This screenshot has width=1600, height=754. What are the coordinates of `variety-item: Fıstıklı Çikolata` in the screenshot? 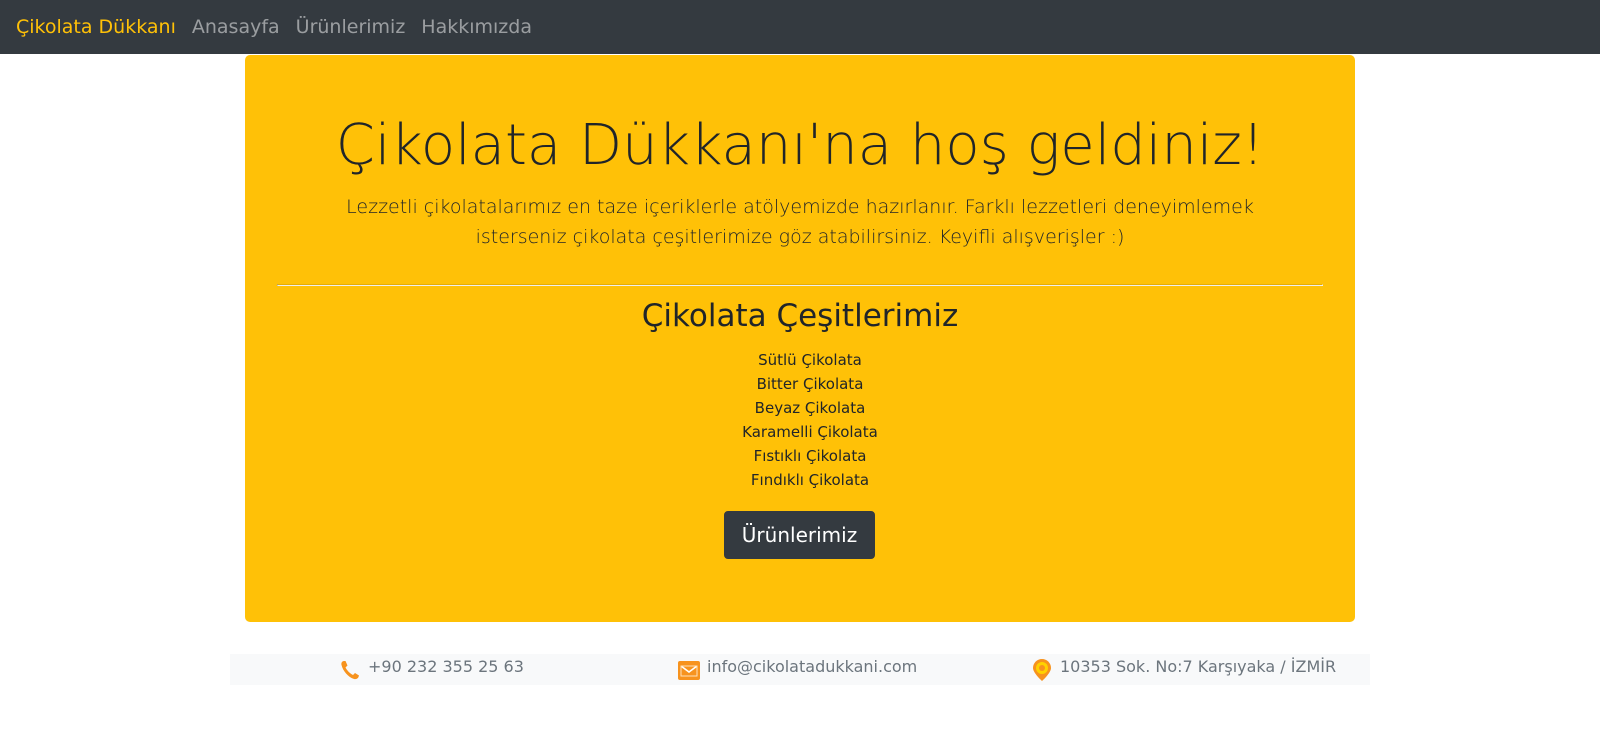 It's located at (810, 456).